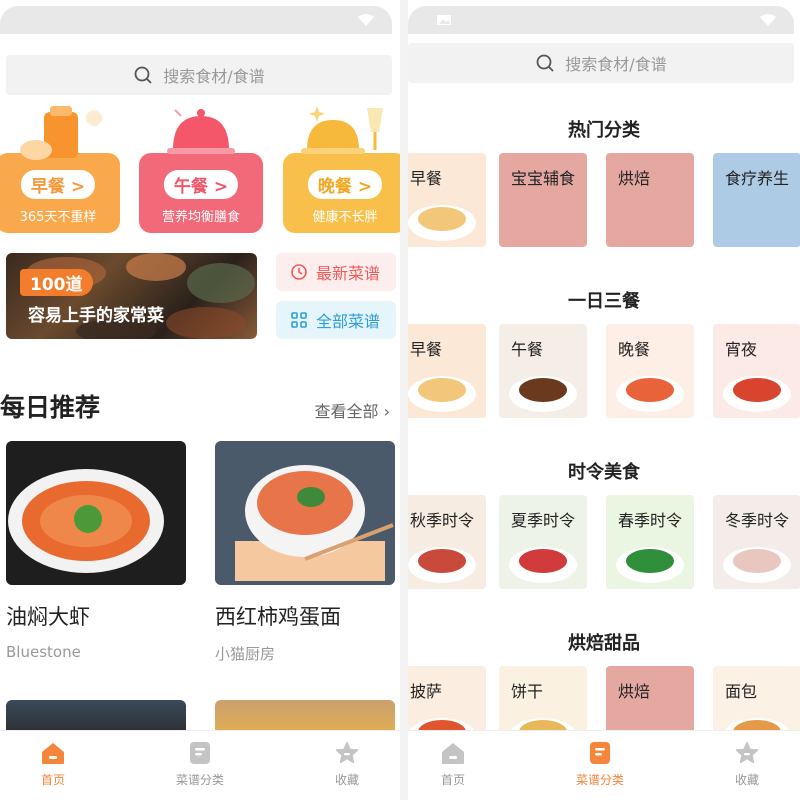 The height and width of the screenshot is (800, 800). I want to click on category-tile: 烘焙, so click(650, 200).